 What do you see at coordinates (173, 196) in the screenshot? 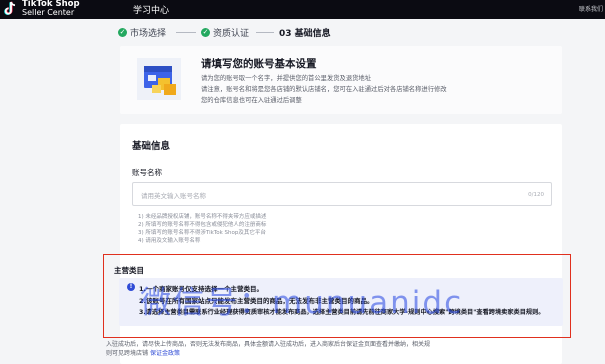
I see `input-placeholder: 请用英文输入账号名称` at bounding box center [173, 196].